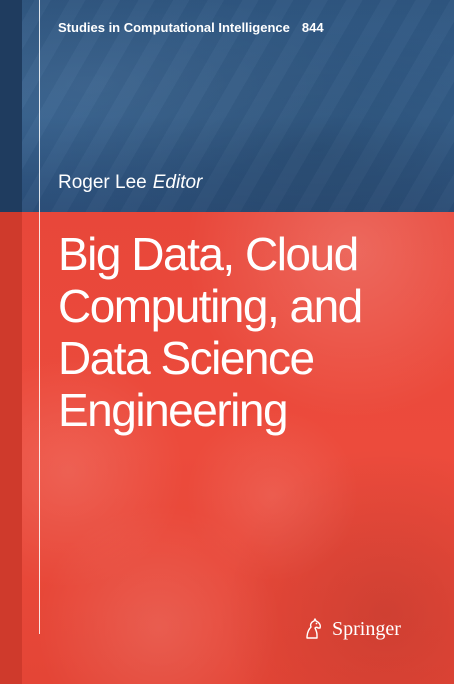  Describe the element at coordinates (11, 342) in the screenshot. I see `cover-spine-strip` at that location.